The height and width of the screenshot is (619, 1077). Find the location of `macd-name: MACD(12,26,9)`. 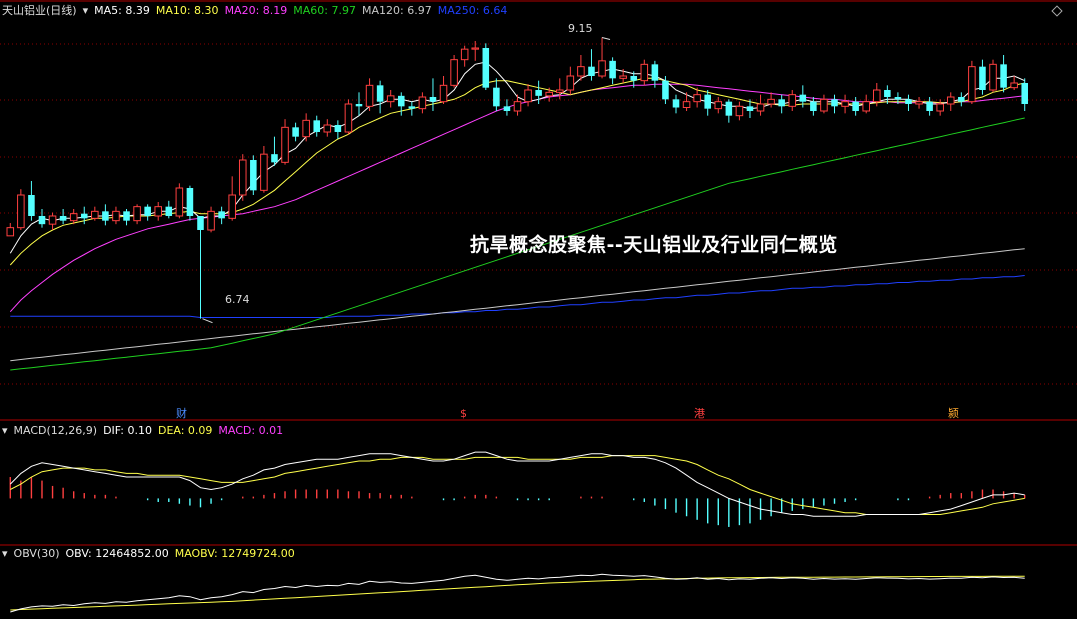

macd-name: MACD(12,26,9) is located at coordinates (56, 431).